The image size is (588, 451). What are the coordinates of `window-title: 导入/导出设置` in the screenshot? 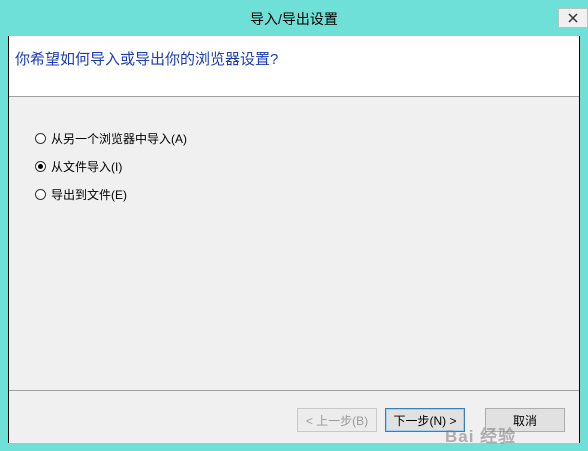 It's located at (294, 19).